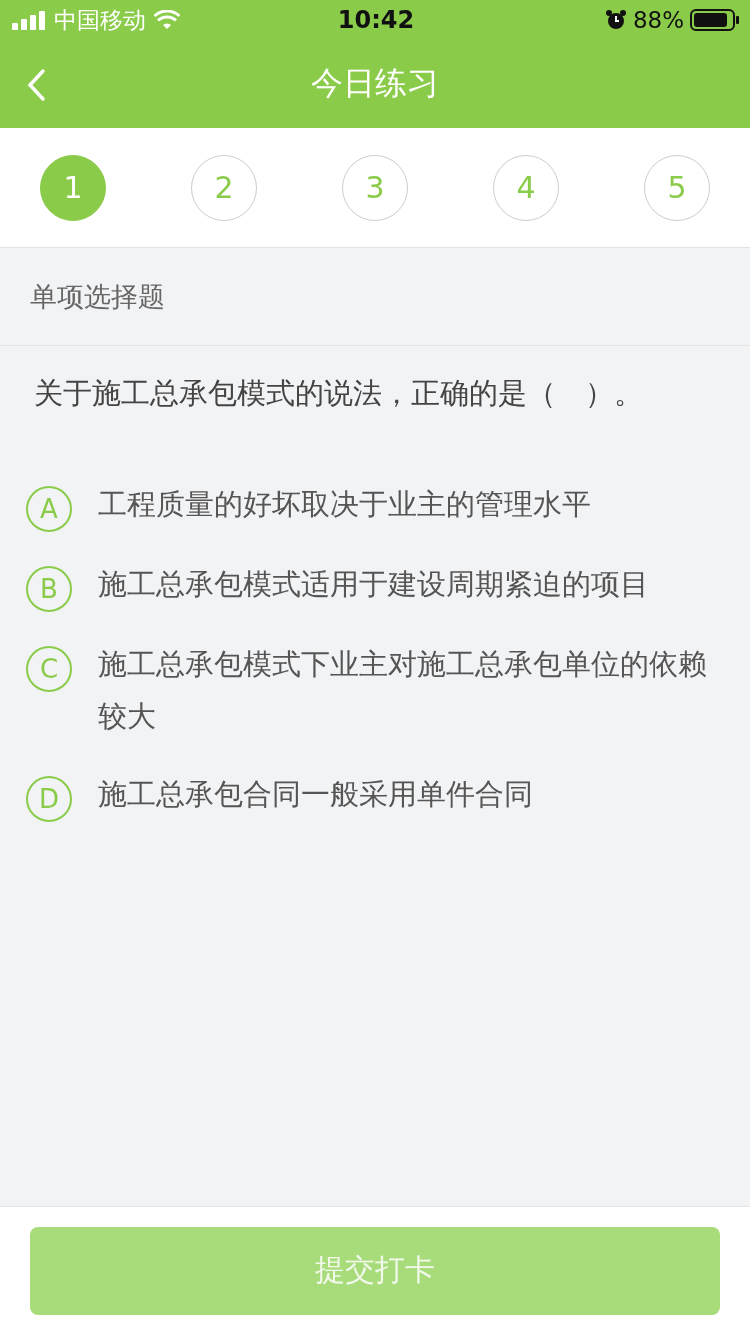  I want to click on carrier-name: 中国移动, so click(100, 20).